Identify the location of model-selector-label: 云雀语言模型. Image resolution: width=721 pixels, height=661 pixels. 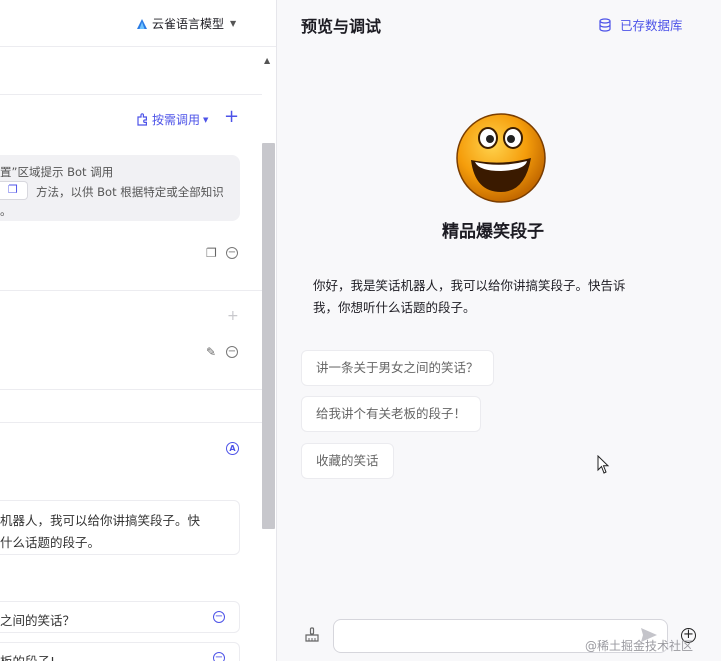
(188, 24).